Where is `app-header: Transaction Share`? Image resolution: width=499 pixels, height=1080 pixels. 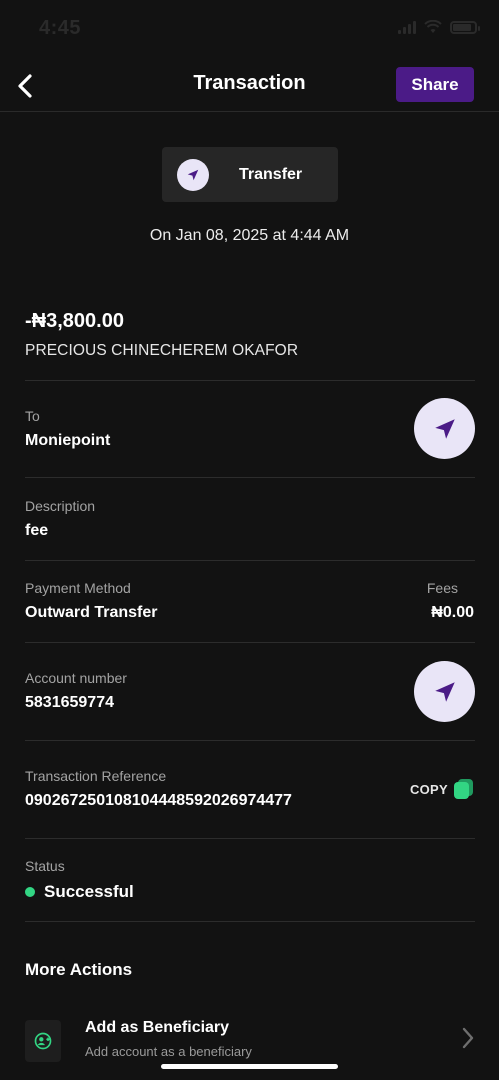 app-header: Transaction Share is located at coordinates (249, 86).